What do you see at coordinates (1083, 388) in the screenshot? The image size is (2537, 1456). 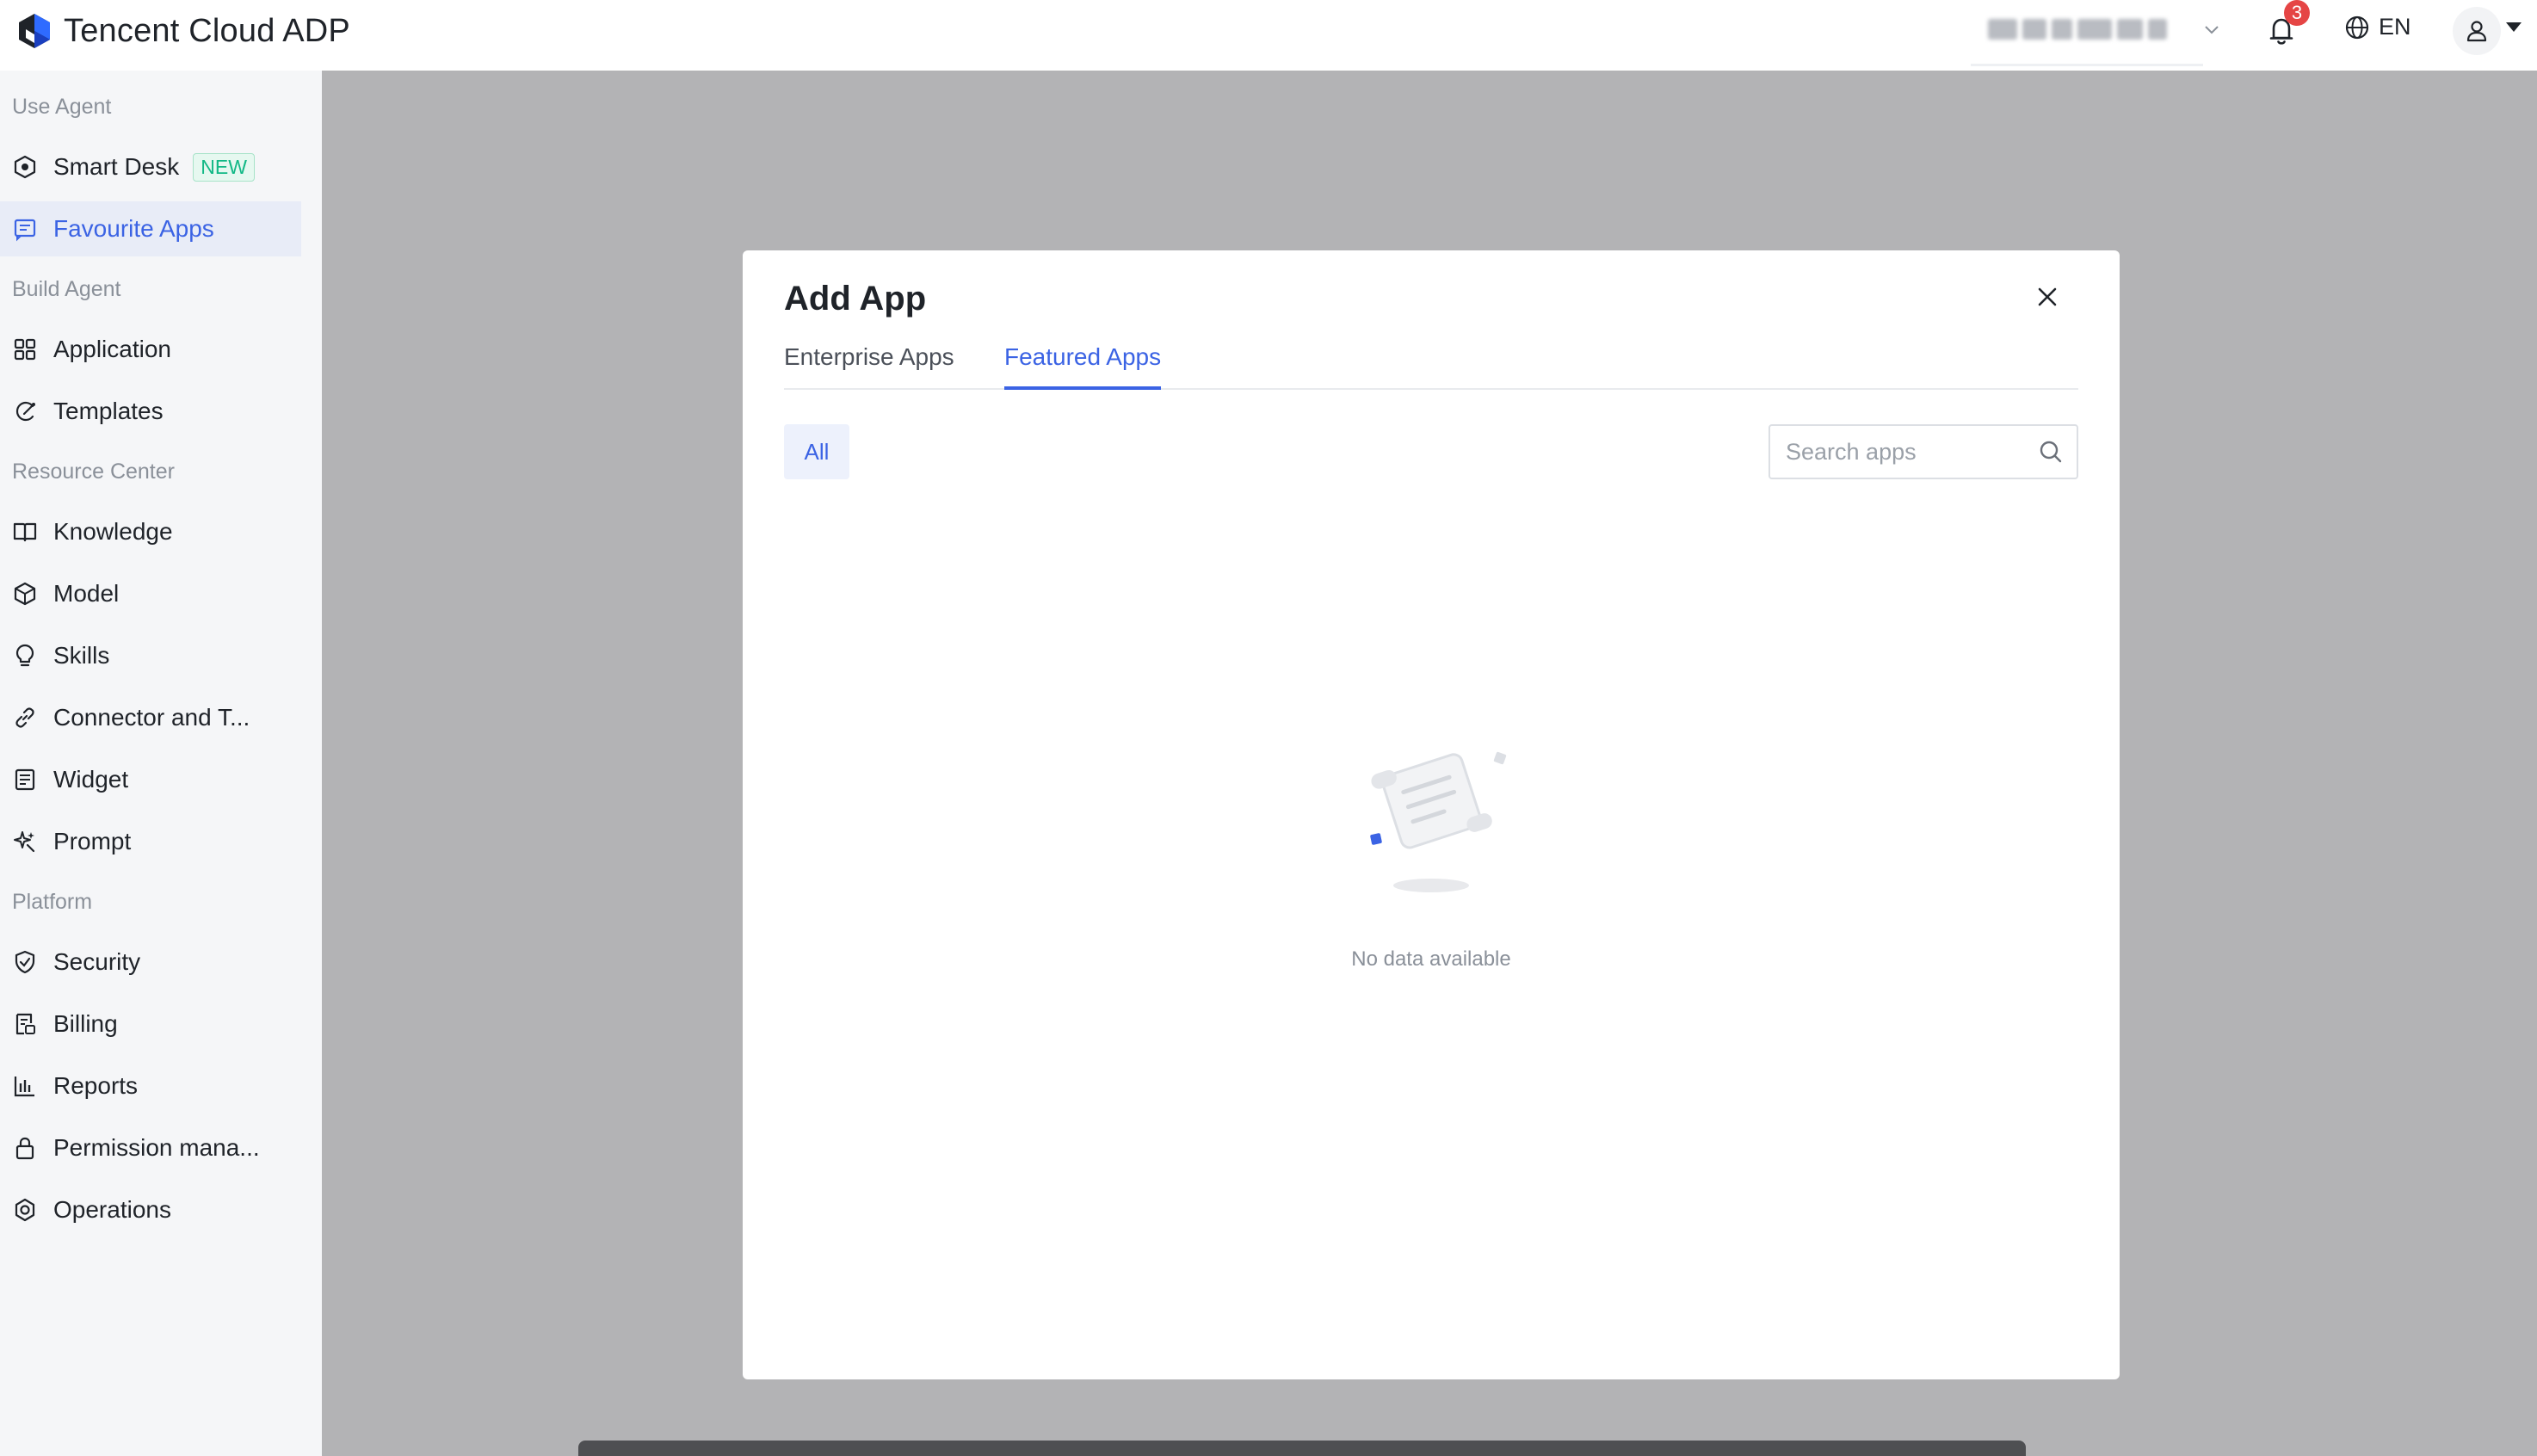 I see `active-tab-indicator` at bounding box center [1083, 388].